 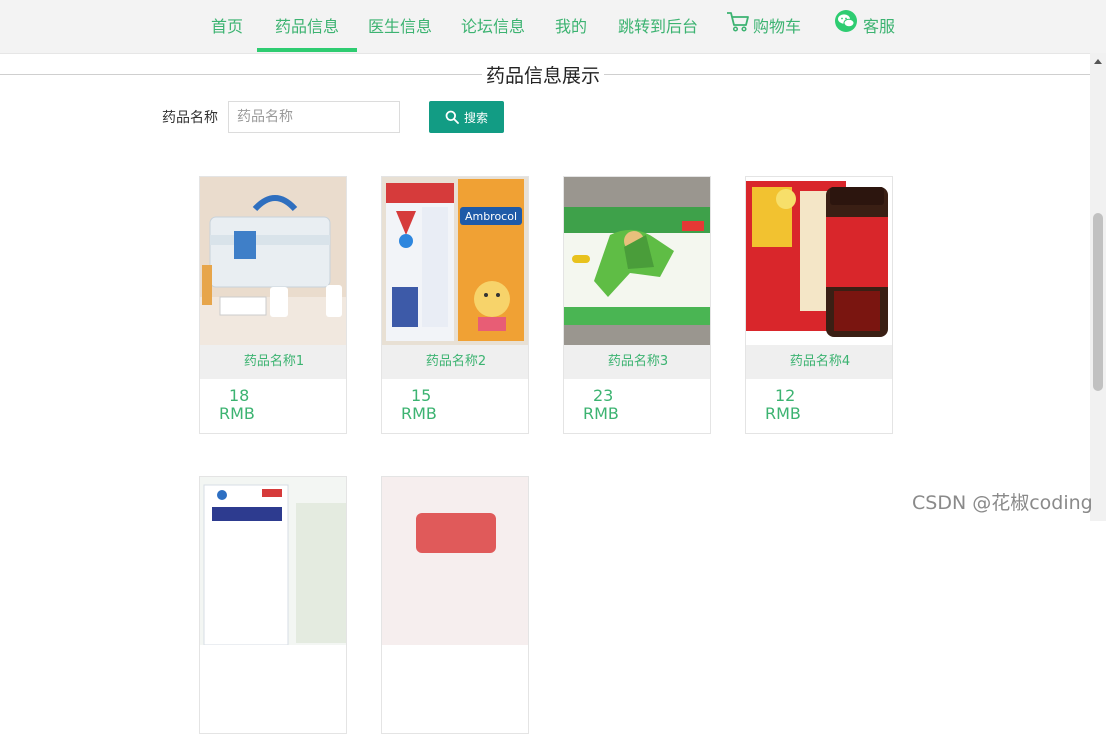 I want to click on nav-cart: 购物车, so click(x=763, y=26).